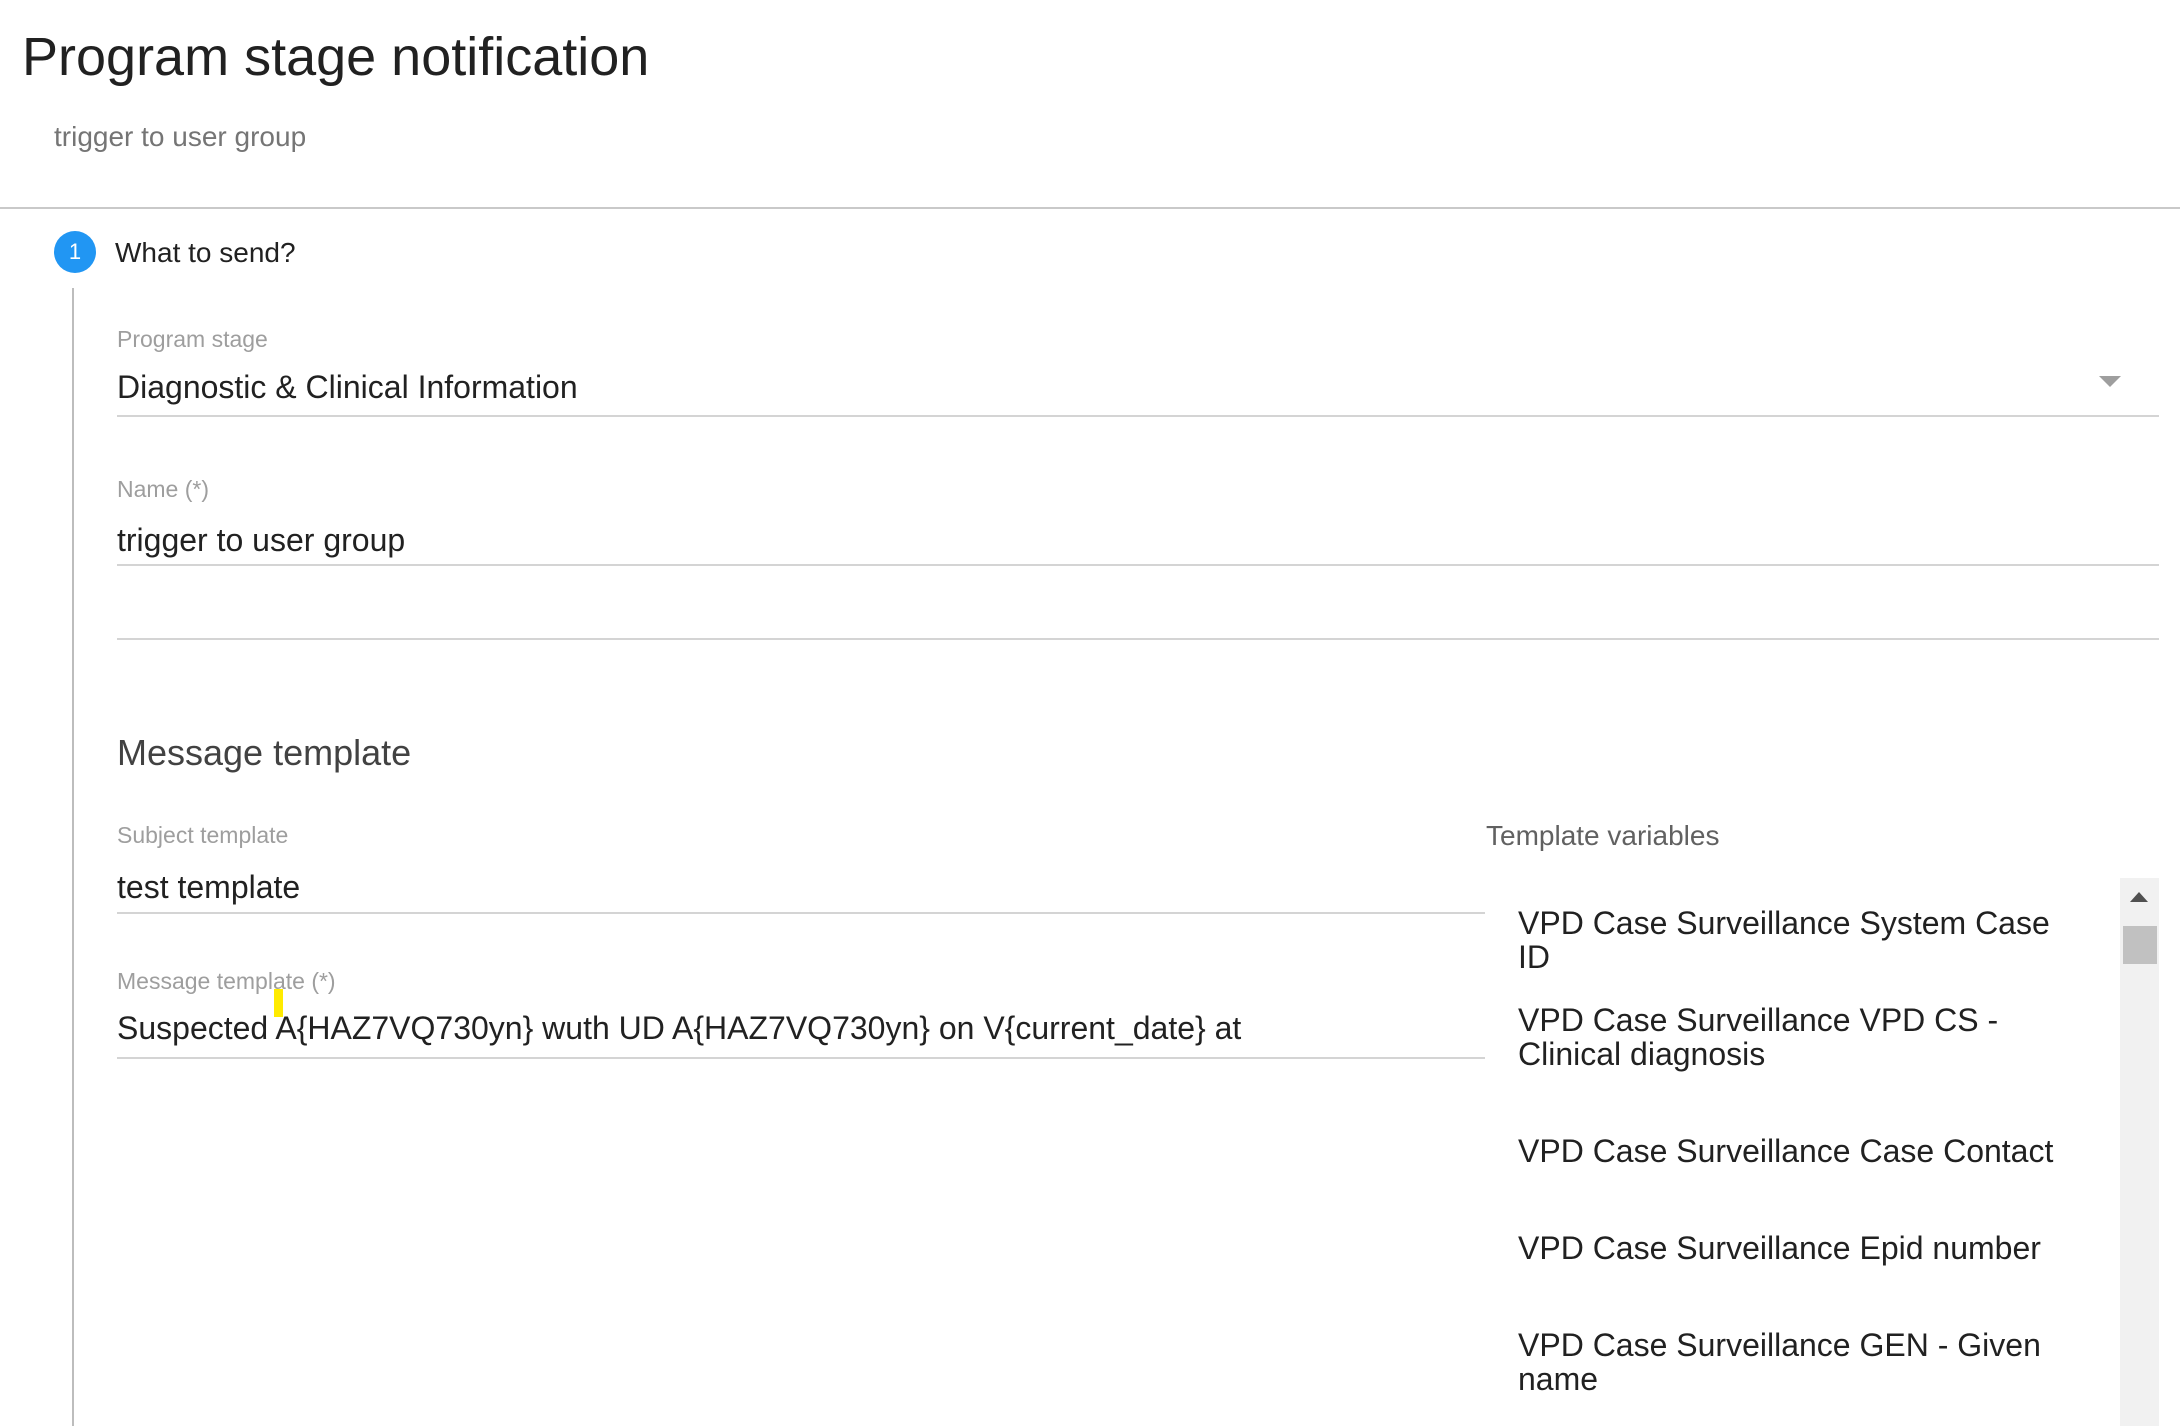  Describe the element at coordinates (180, 136) in the screenshot. I see `page-subtitle: trigger to user group` at that location.